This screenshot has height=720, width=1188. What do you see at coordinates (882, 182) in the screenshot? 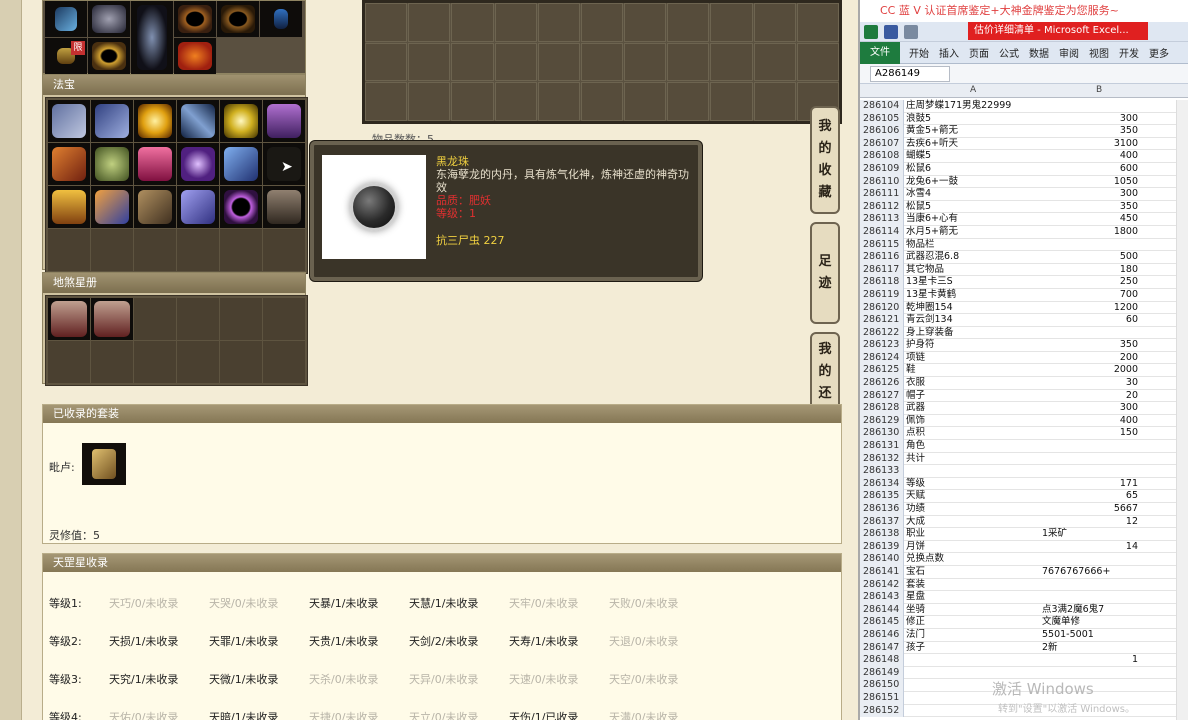
I see `row-number: 286110` at bounding box center [882, 182].